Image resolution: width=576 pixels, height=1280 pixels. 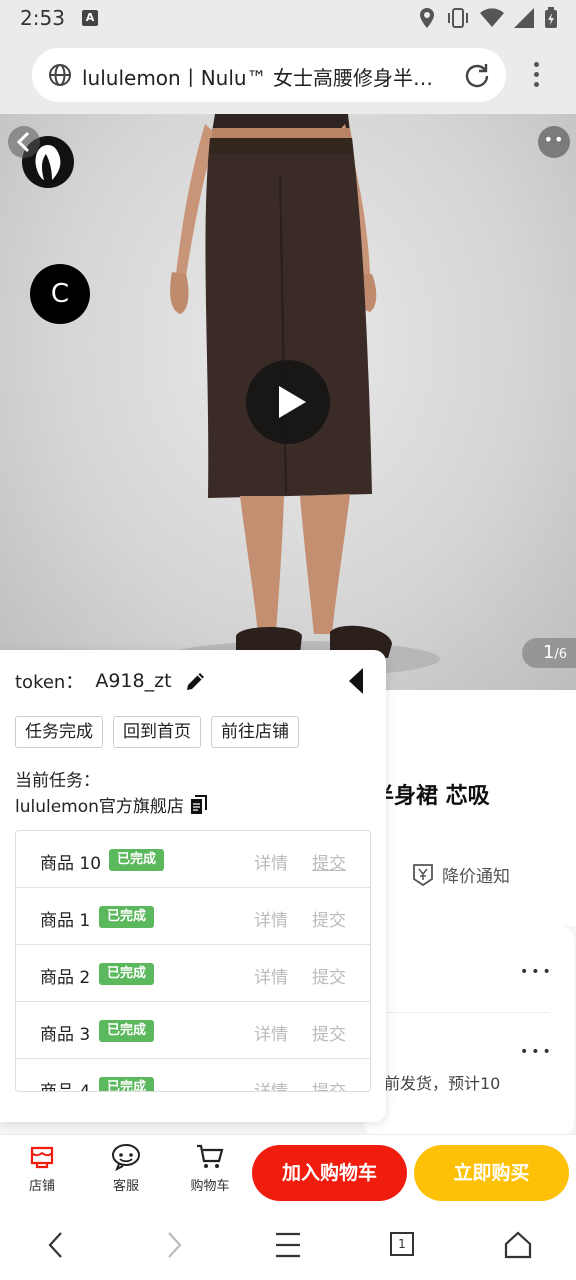 I want to click on price-tag-icon, so click(x=423, y=874).